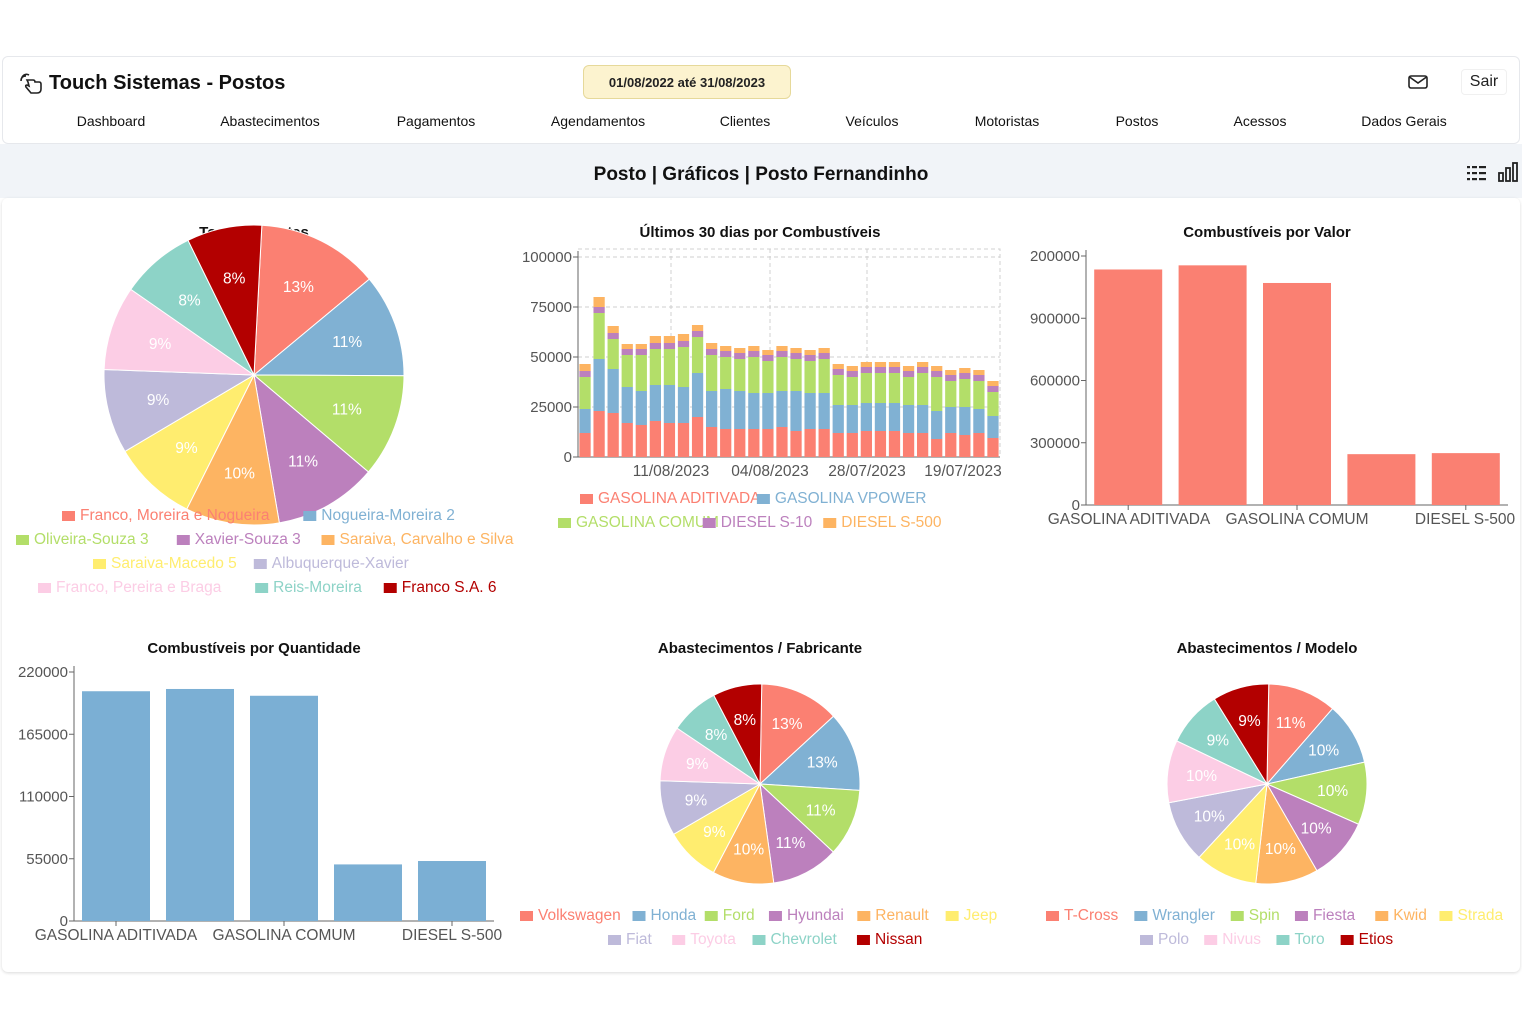  Describe the element at coordinates (804, 939) in the screenshot. I see `legend-label: Chevrolet` at that location.